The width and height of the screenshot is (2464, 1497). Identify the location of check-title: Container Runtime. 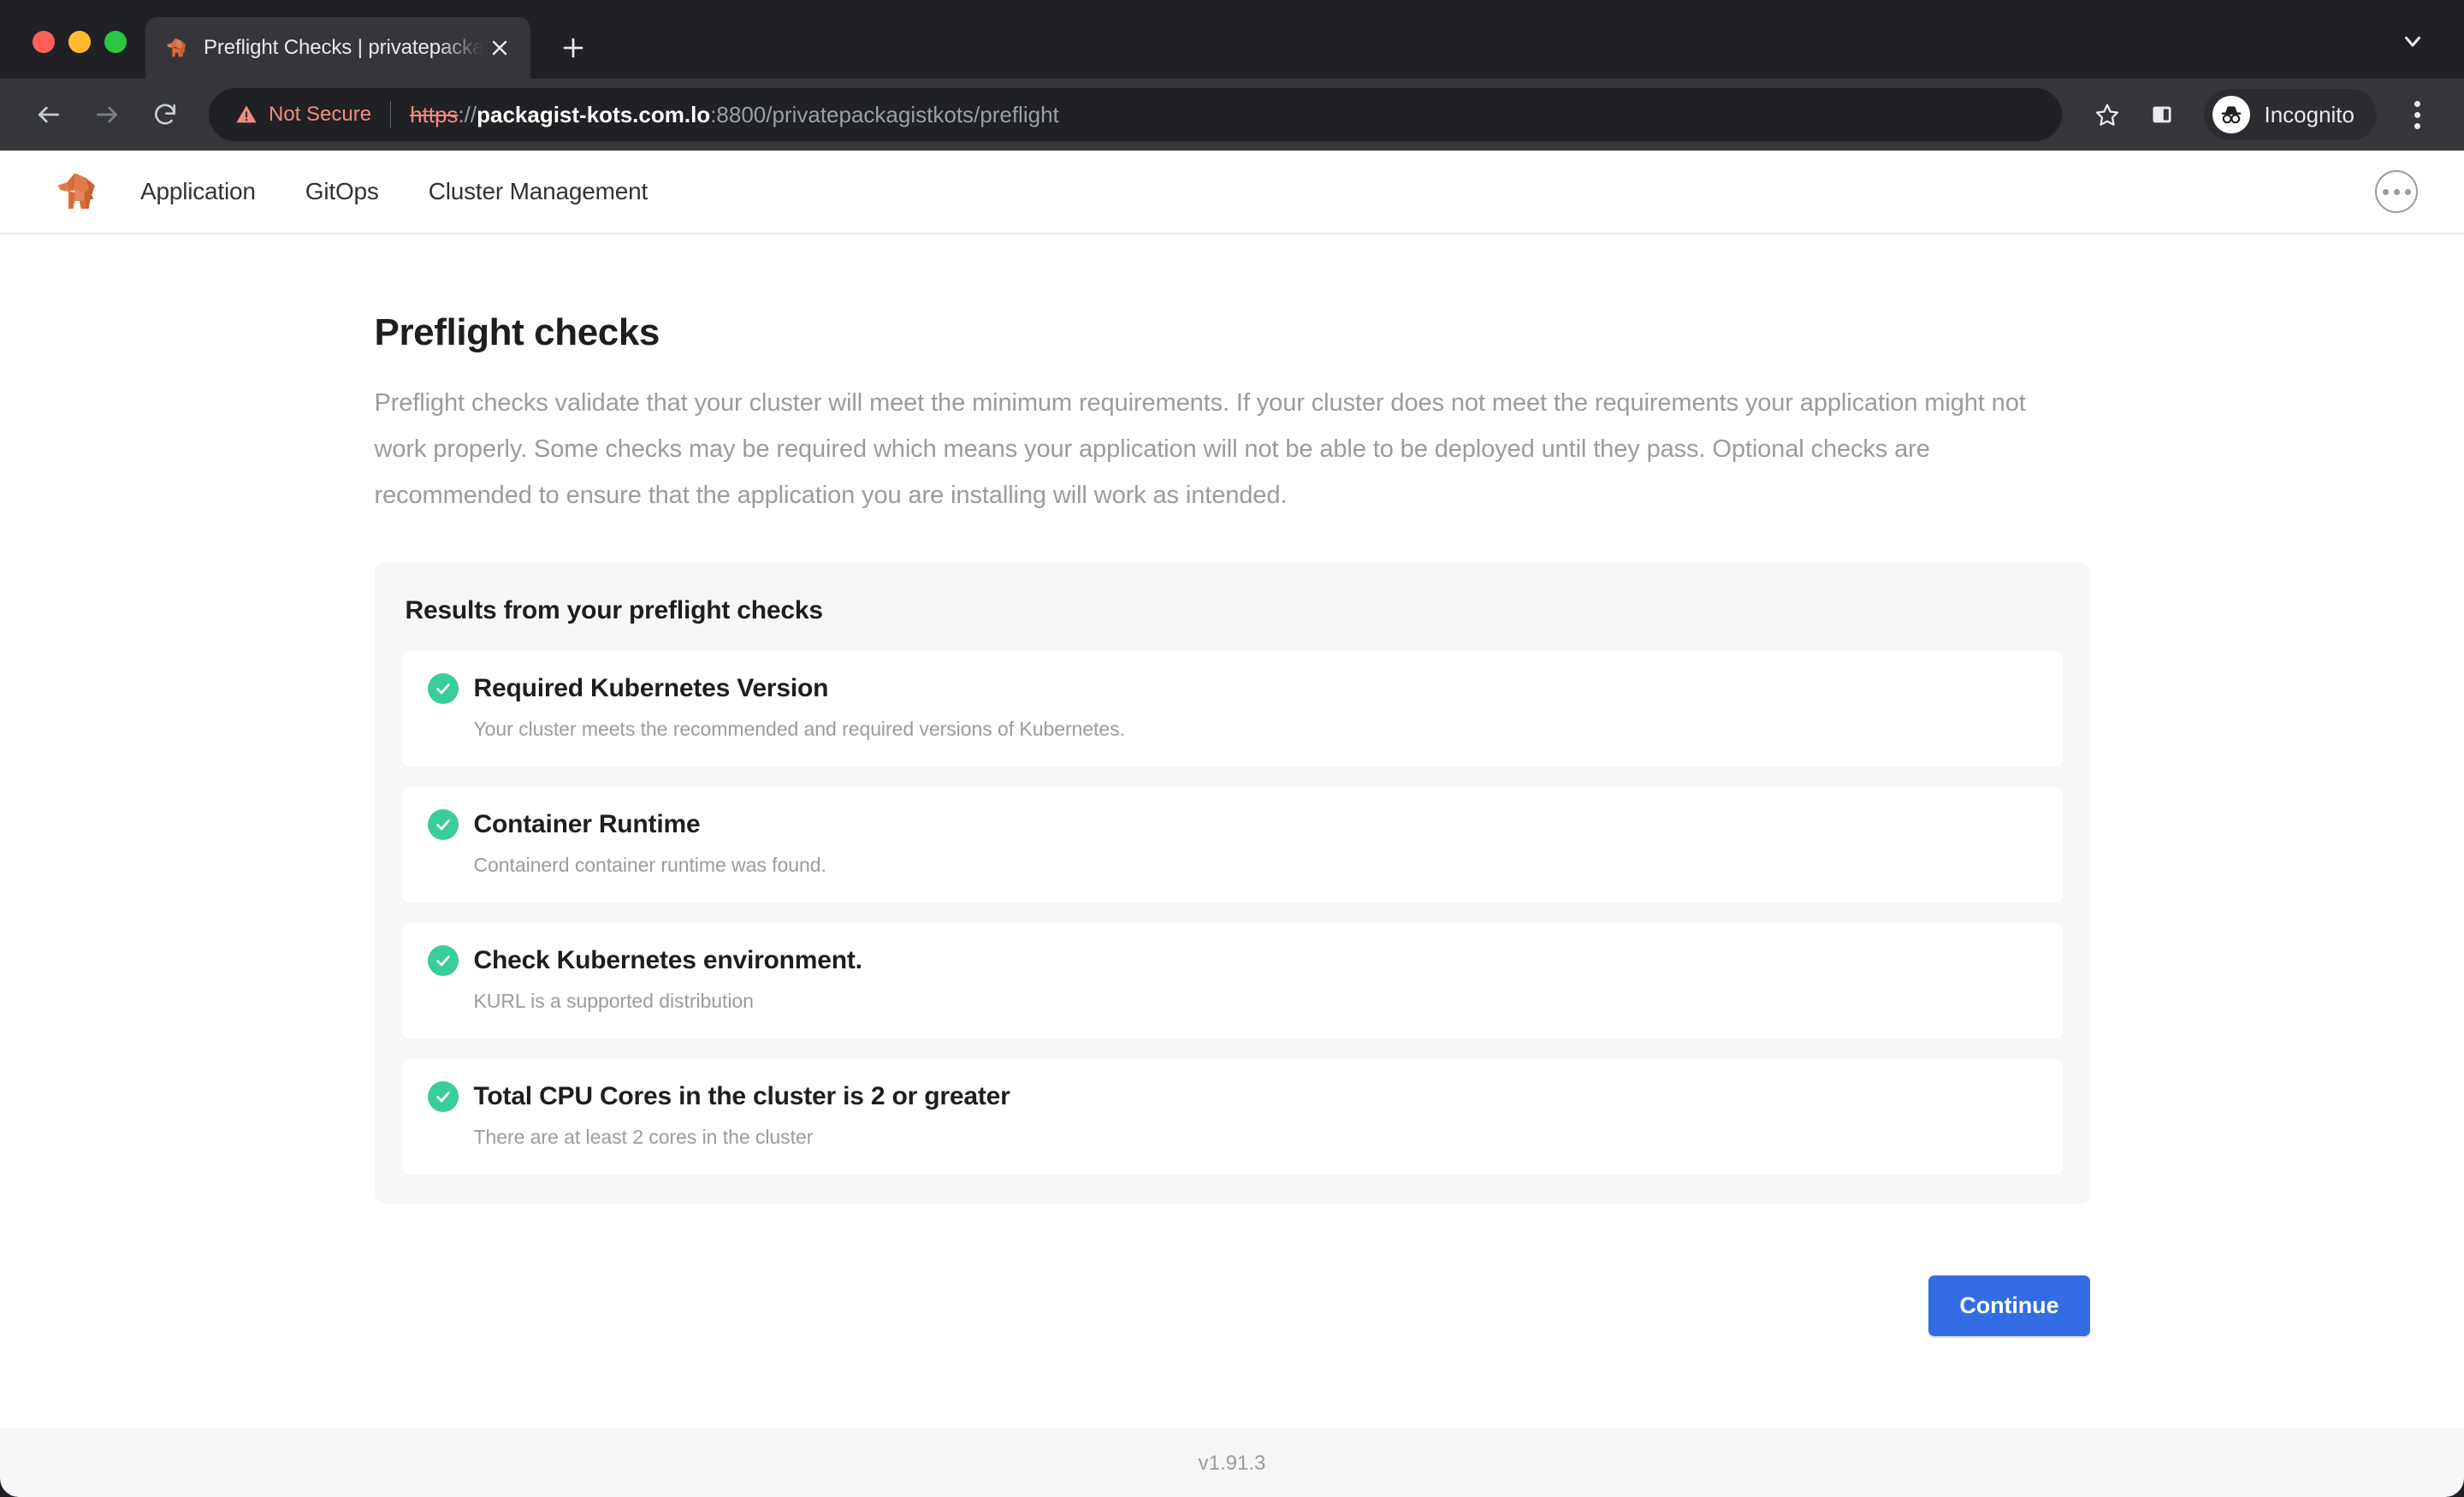
(587, 824).